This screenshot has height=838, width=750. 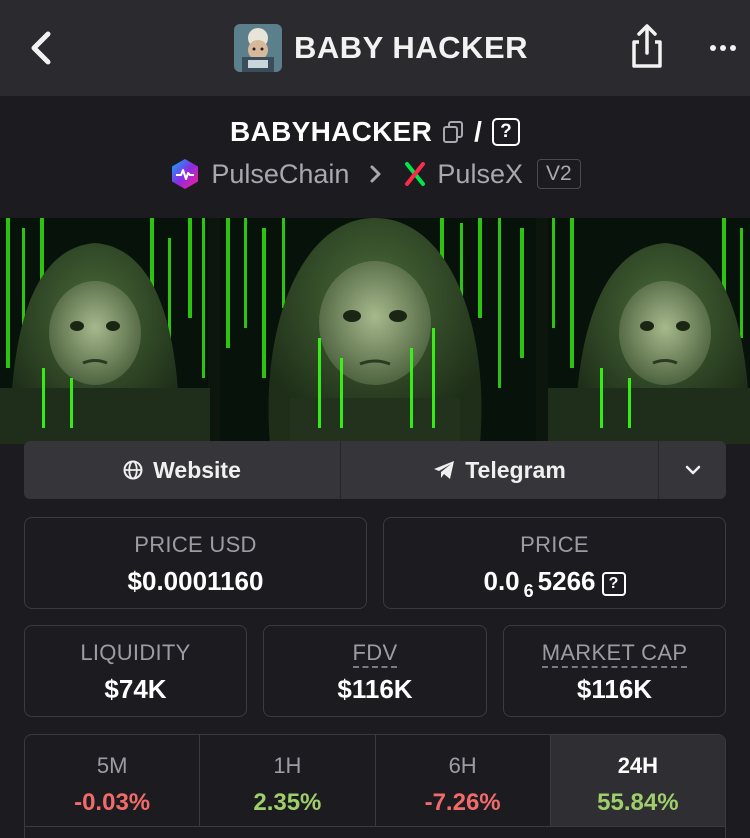 I want to click on nav-title: BABY HACKER, so click(x=411, y=47).